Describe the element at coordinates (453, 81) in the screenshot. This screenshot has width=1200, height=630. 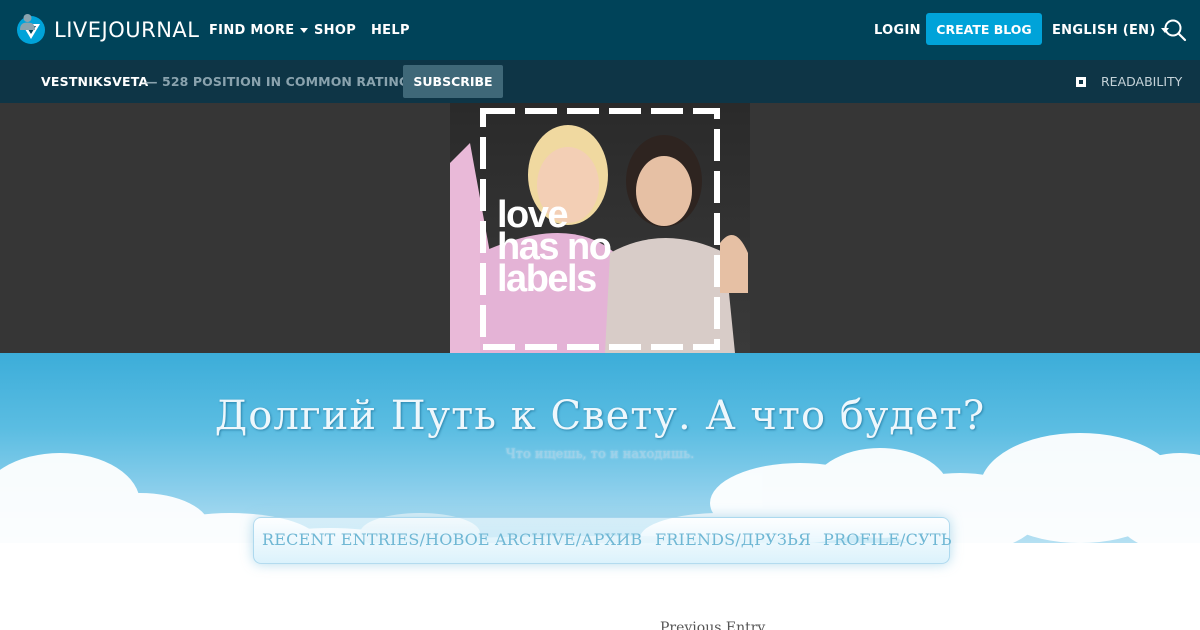
I see `subscribe-button: SUBSCRIBE` at that location.